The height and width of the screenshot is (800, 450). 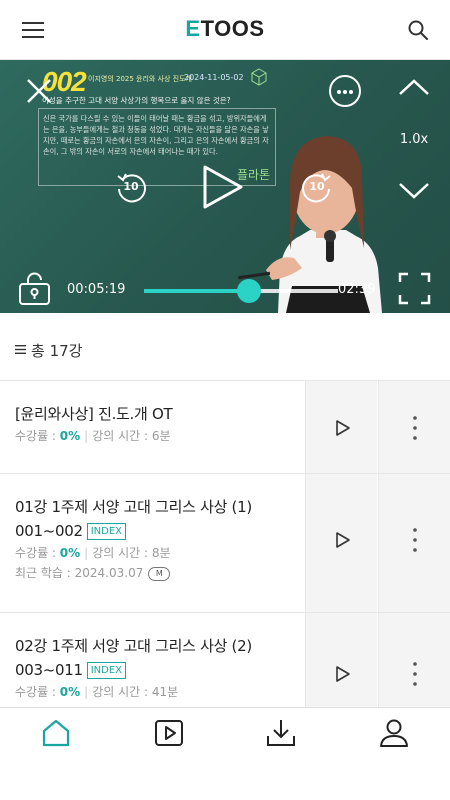 I want to click on lecture-range: 001~002 INDEX, so click(x=159, y=531).